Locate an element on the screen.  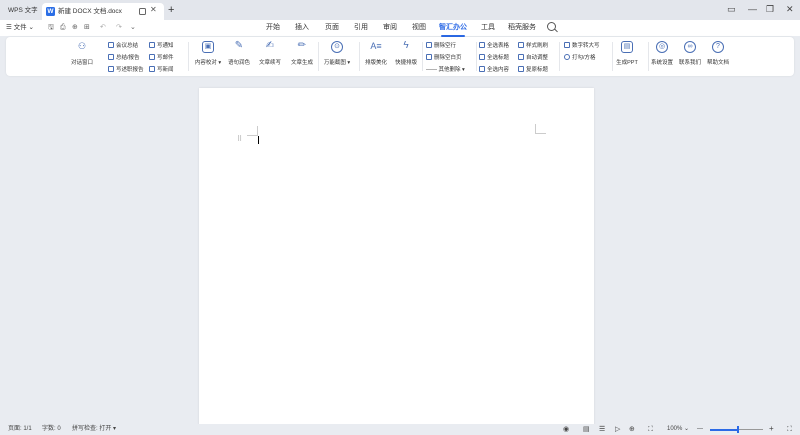
other-delete-dropdown: —— 其他删除 ▾ is located at coordinates (445, 70).